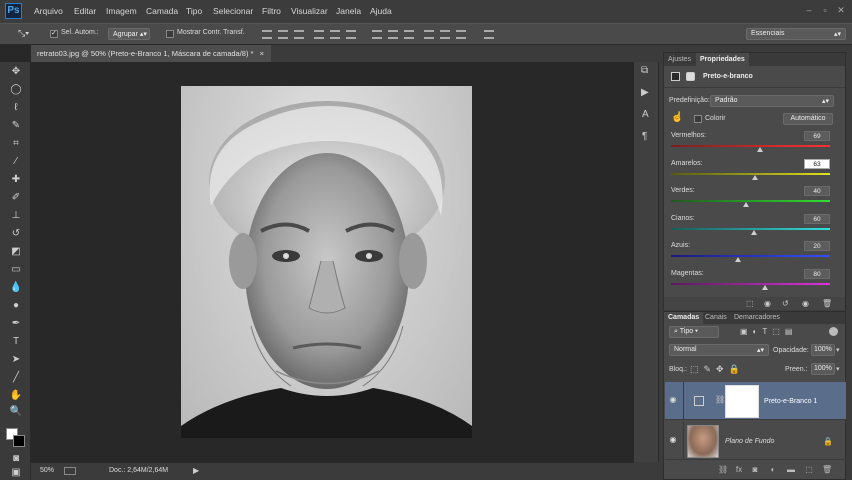 This screenshot has height=480, width=852. What do you see at coordinates (85, 11) in the screenshot?
I see `menu-editar: Editar` at bounding box center [85, 11].